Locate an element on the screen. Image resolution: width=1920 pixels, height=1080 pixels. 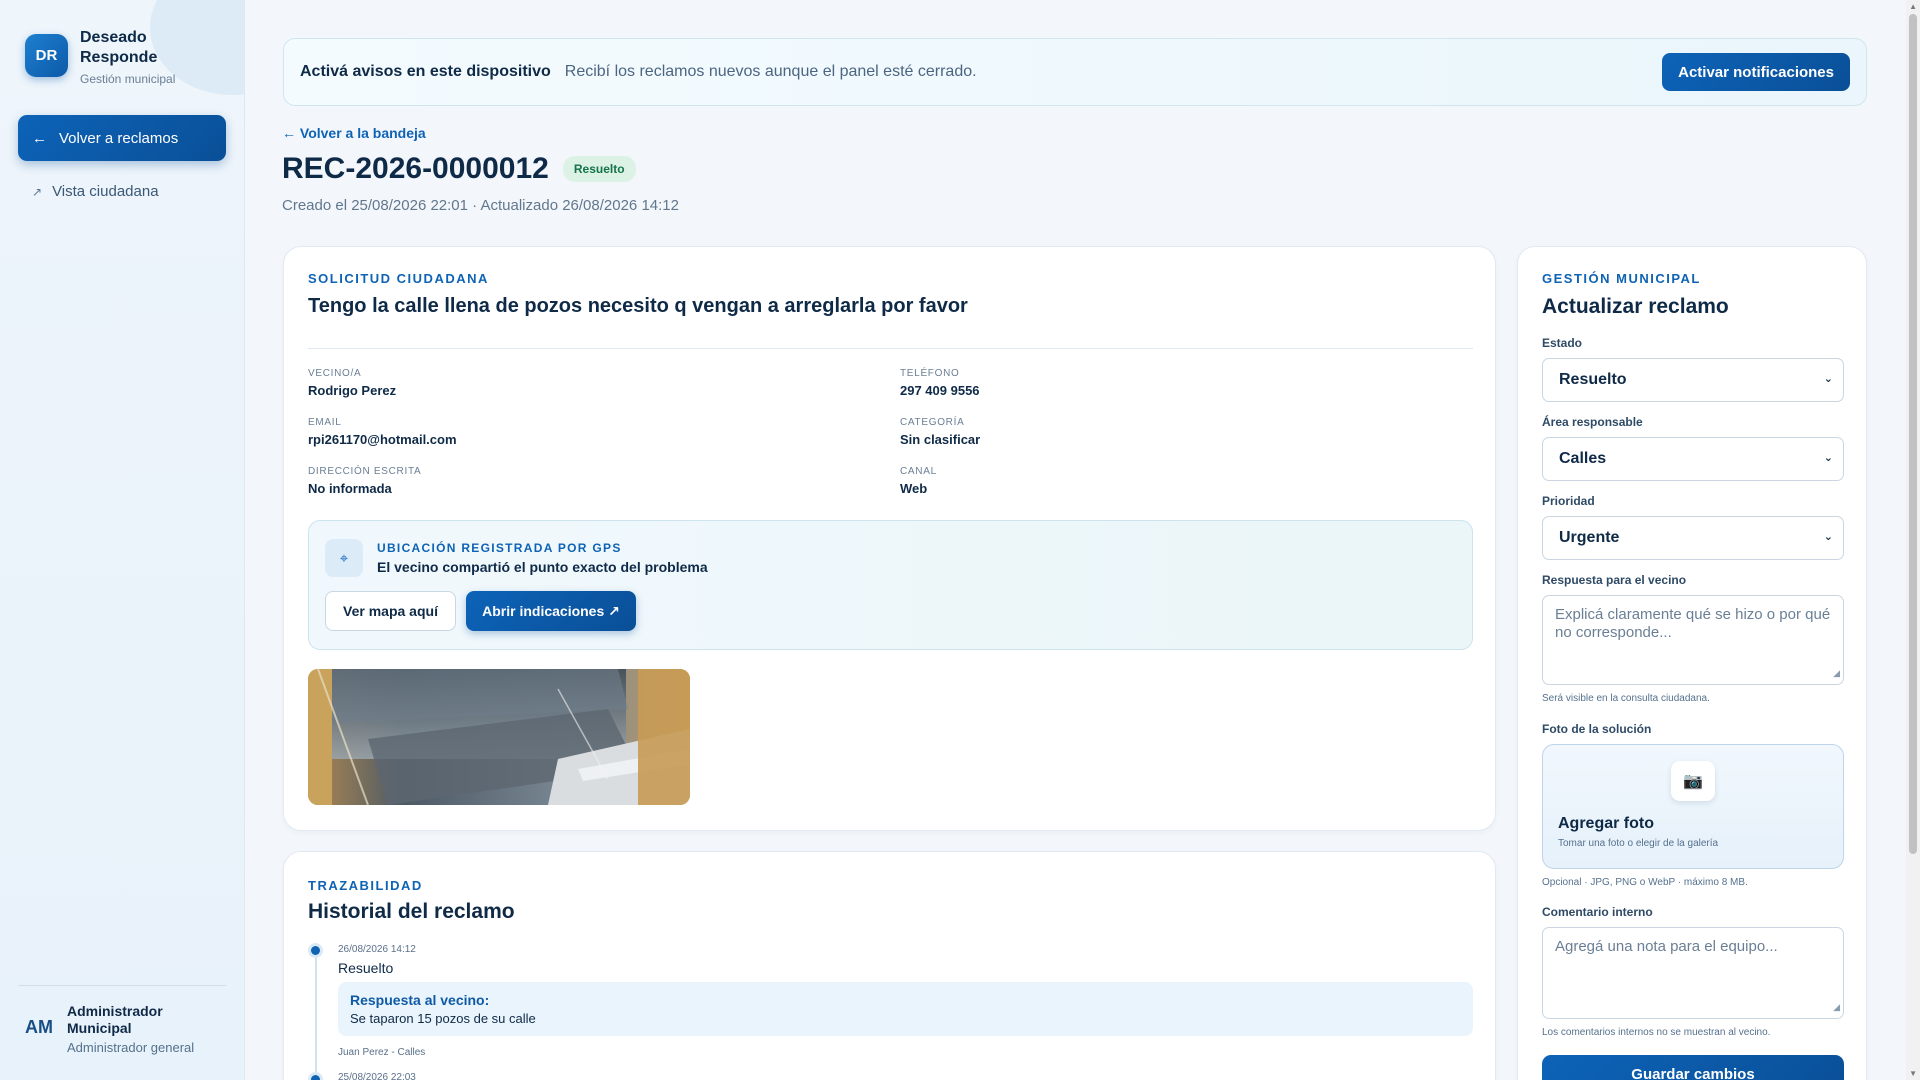
citizen-view-link: ↗ Vista ciudadana is located at coordinates (95, 191).